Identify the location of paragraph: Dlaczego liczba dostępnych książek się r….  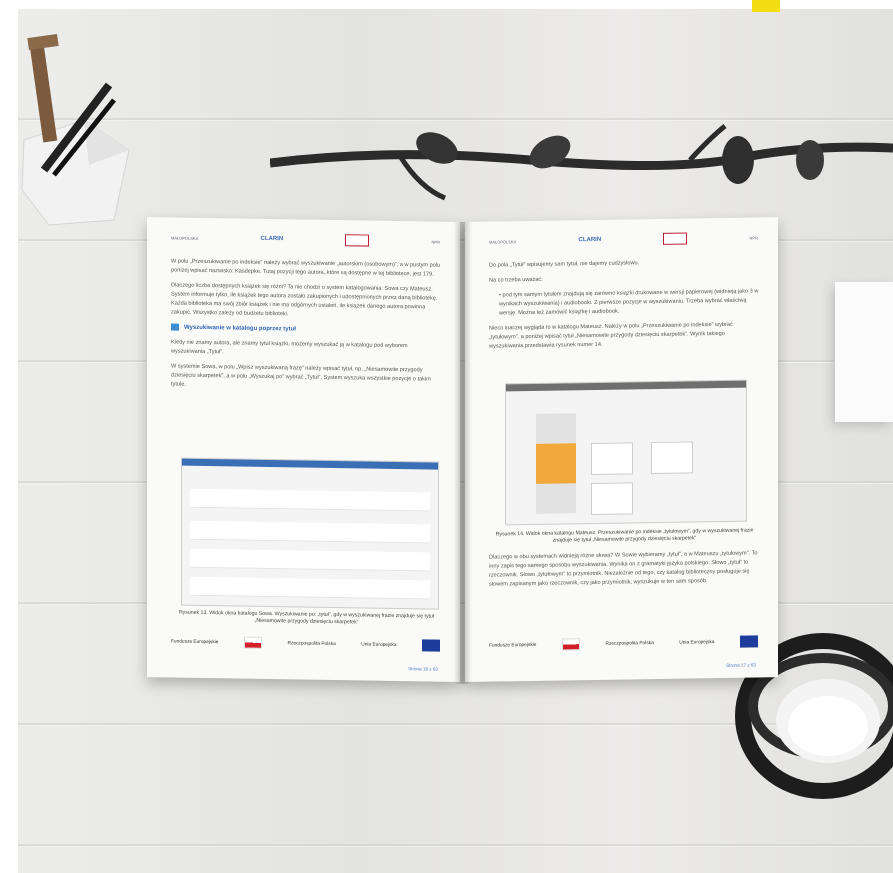
(304, 300).